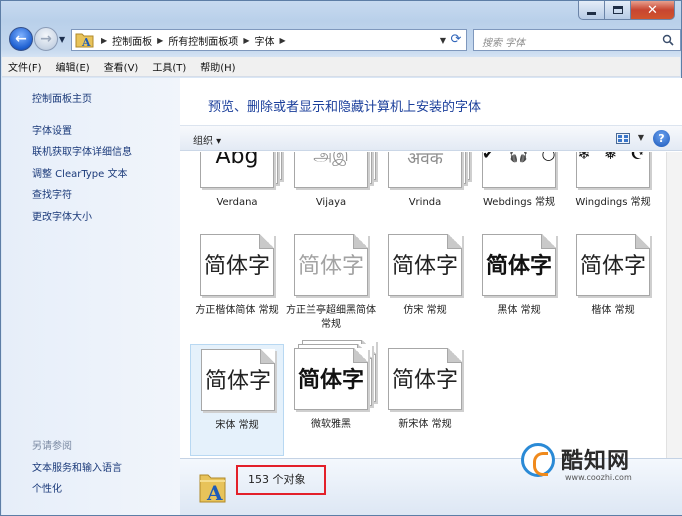 This screenshot has height=516, width=682. I want to click on font-tile: 简体字 楷体 常规, so click(613, 286).